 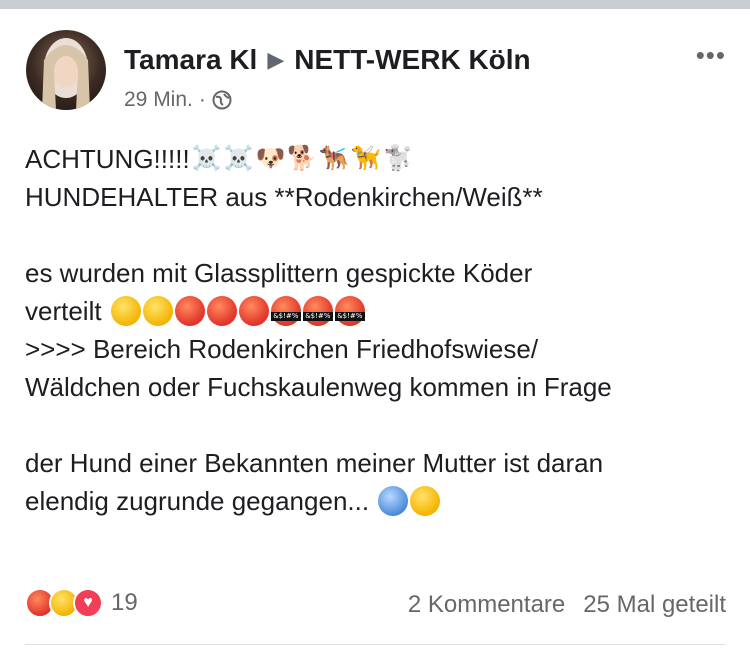 I want to click on group-name: NETT-WERK Köln, so click(x=412, y=59).